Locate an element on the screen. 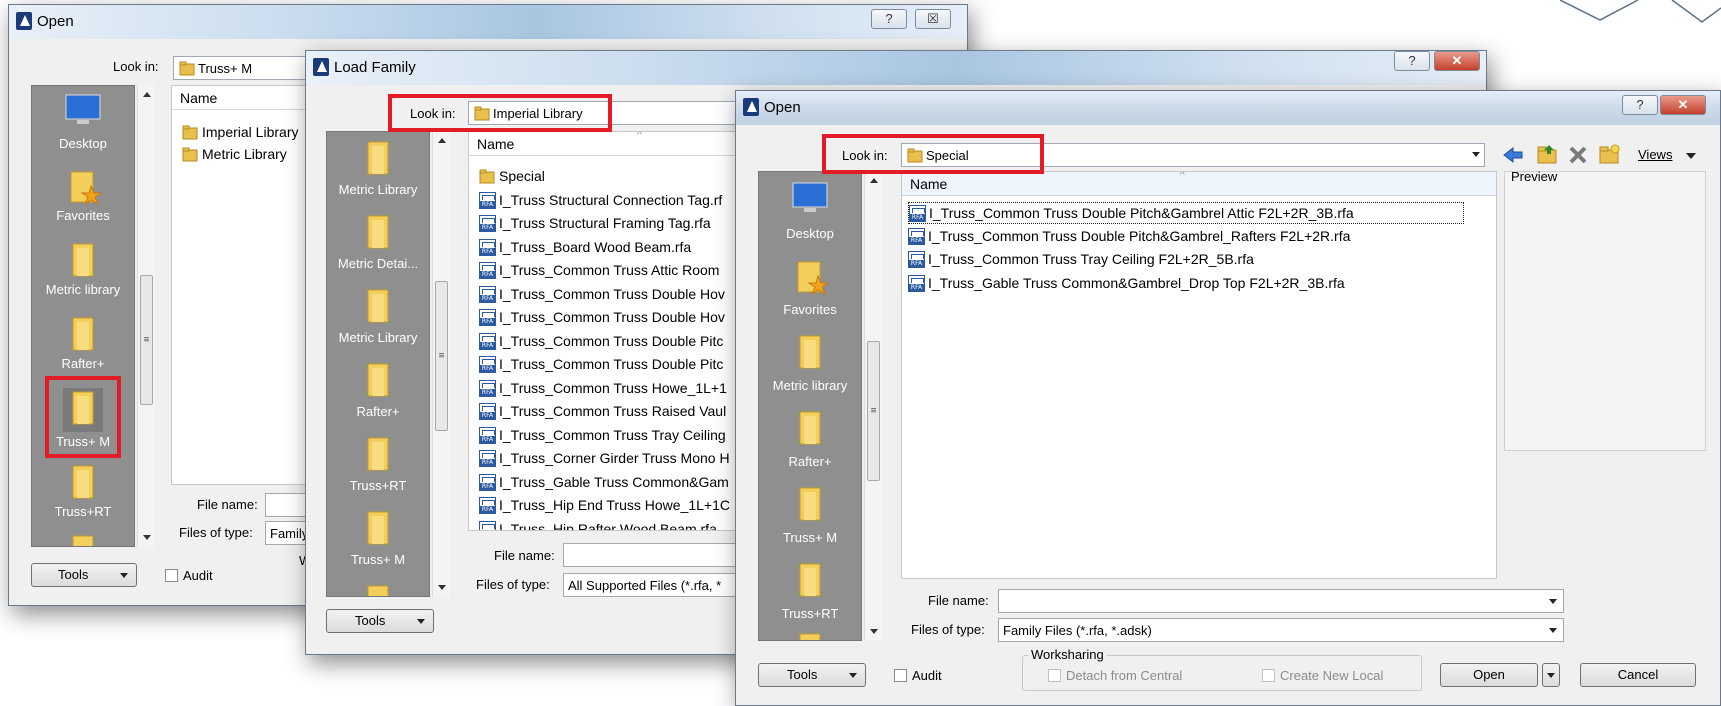  new-folder-icon is located at coordinates (1609, 154).